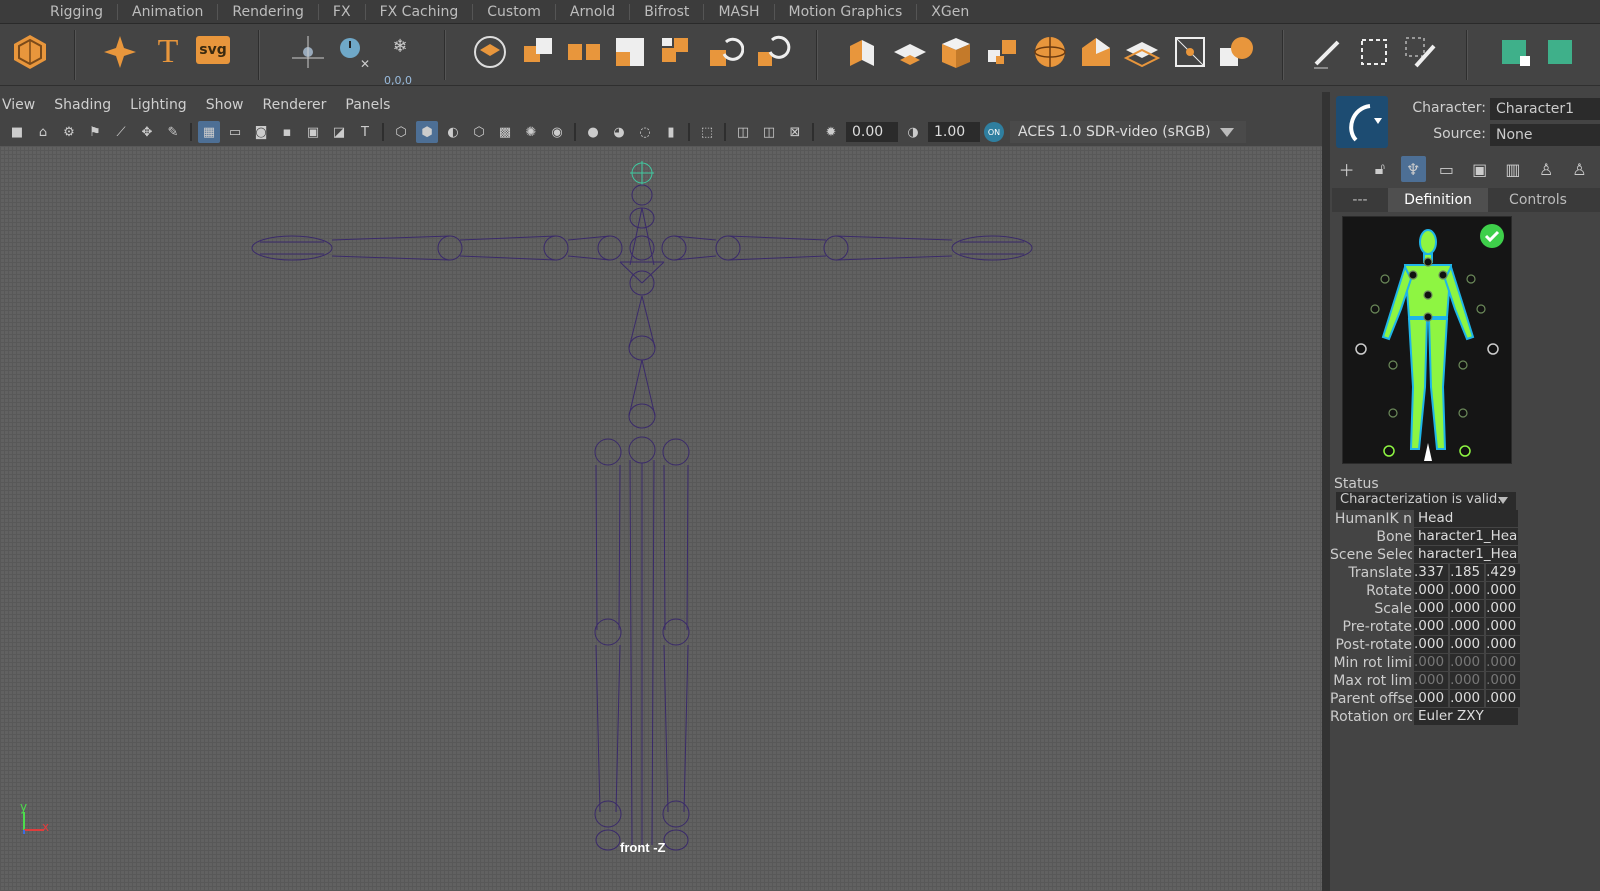  I want to click on svg-icon: svg, so click(213, 50).